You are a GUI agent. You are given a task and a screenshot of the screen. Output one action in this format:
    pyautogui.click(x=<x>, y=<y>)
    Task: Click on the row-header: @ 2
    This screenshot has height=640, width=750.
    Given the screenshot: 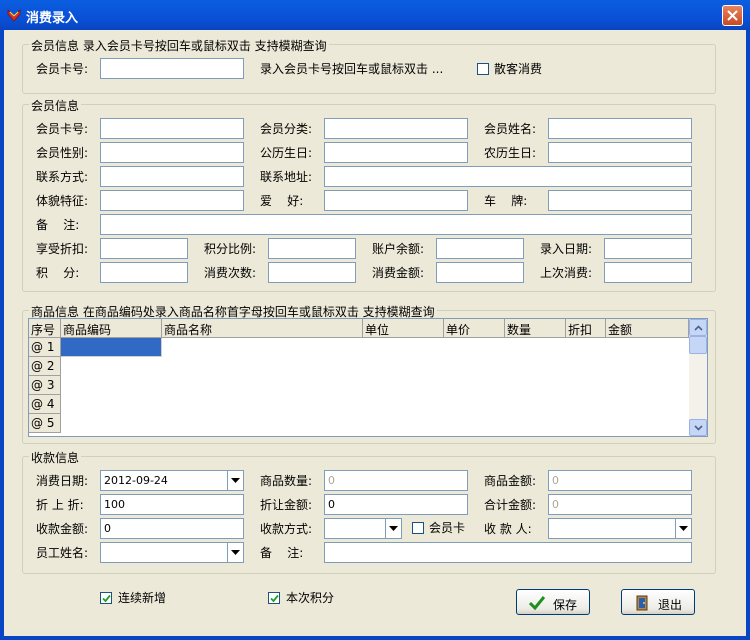 What is the action you would take?
    pyautogui.click(x=45, y=366)
    